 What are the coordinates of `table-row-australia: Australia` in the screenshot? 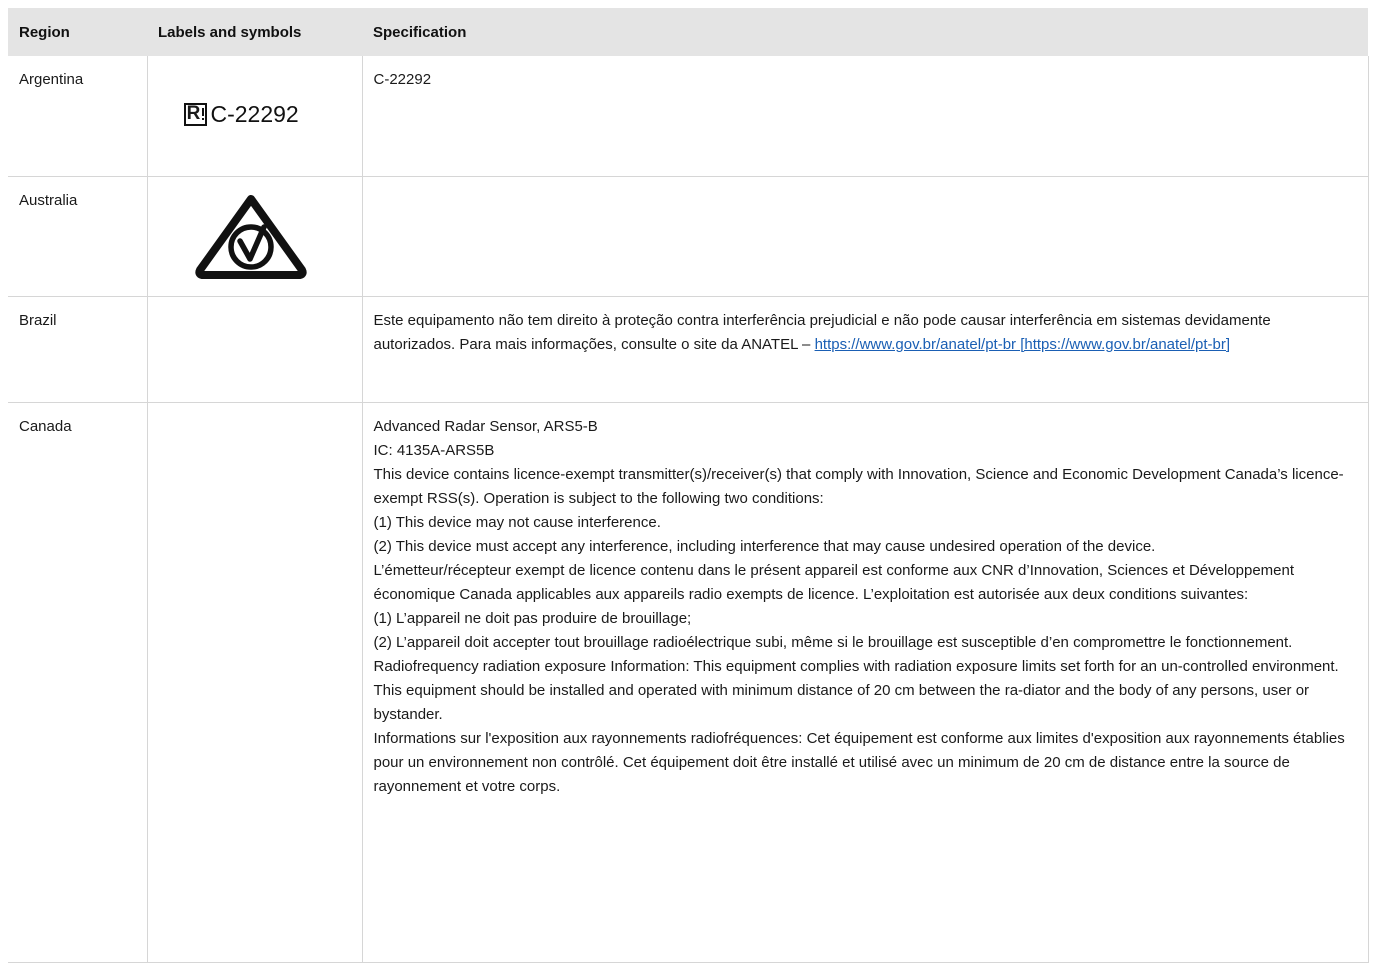 It's located at (688, 236).